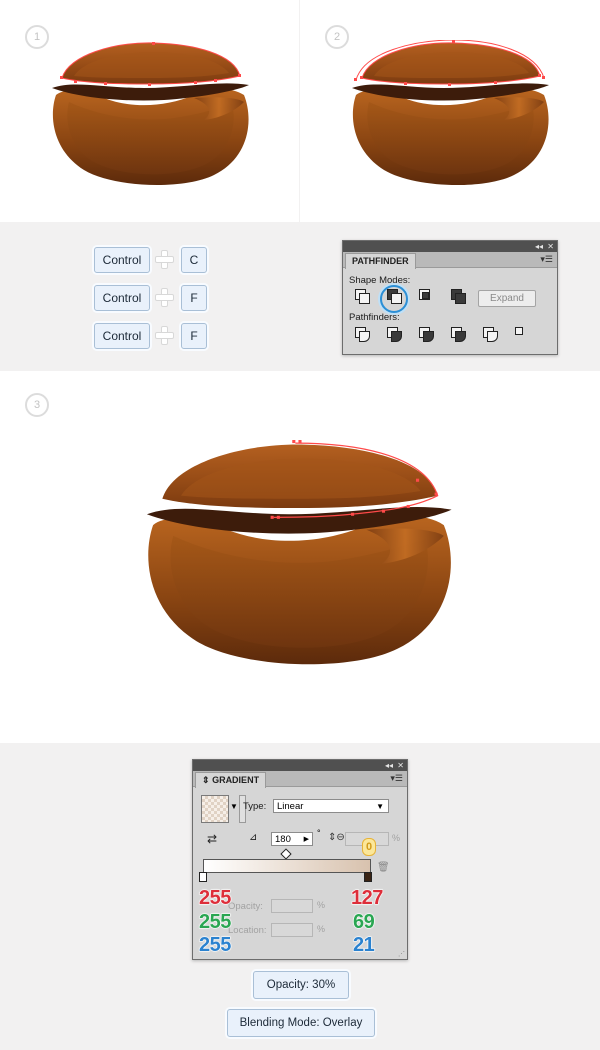  Describe the element at coordinates (321, 905) in the screenshot. I see `opacity-percent: %` at that location.